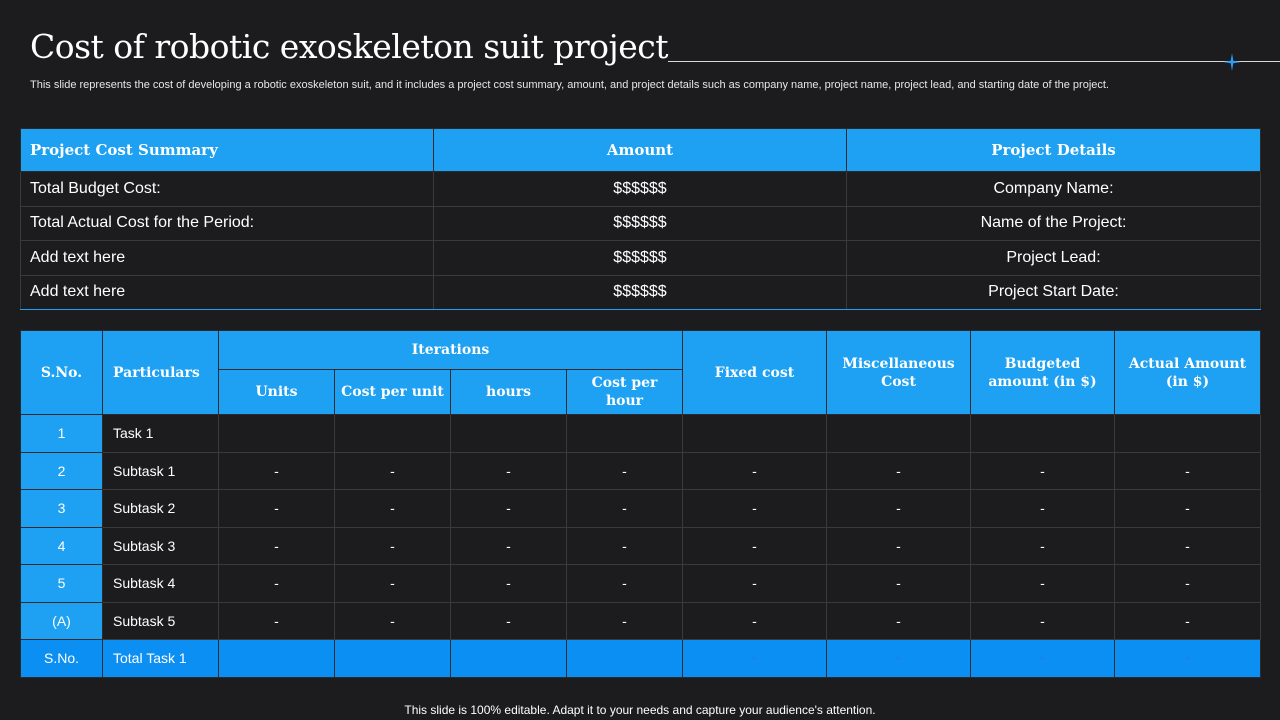 The width and height of the screenshot is (1280, 720). I want to click on header-cost-per-unit: Cost per unit, so click(392, 392).